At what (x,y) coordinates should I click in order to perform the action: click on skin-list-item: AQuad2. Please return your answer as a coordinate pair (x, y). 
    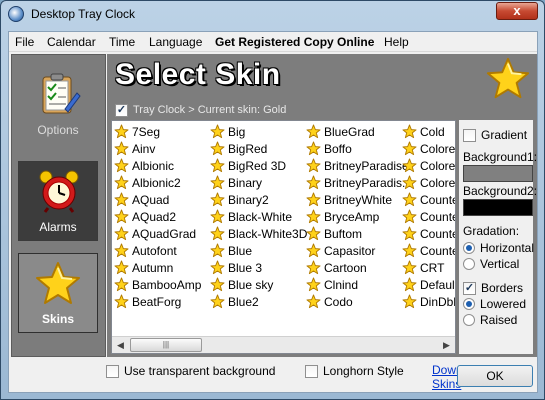
    Looking at the image, I should click on (162, 216).